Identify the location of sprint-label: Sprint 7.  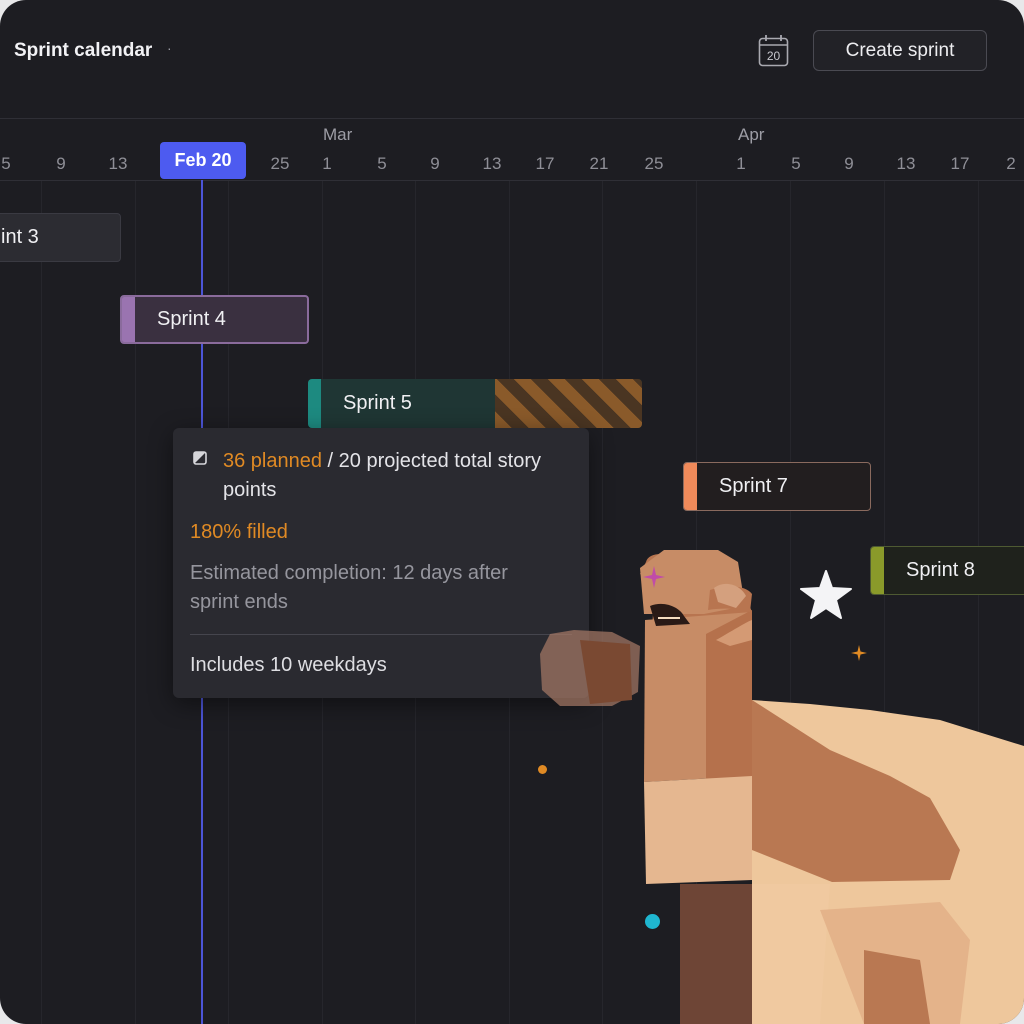
(753, 486).